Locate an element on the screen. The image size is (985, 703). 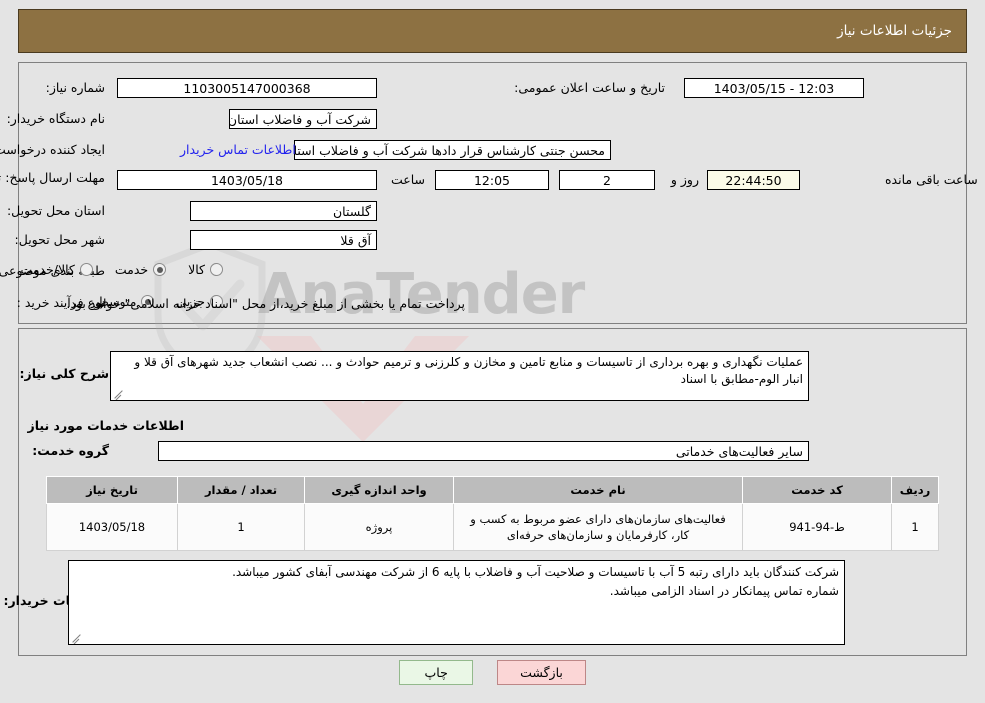
service-group-value: سایر فعالیت‌های خدماتی is located at coordinates (483, 451).